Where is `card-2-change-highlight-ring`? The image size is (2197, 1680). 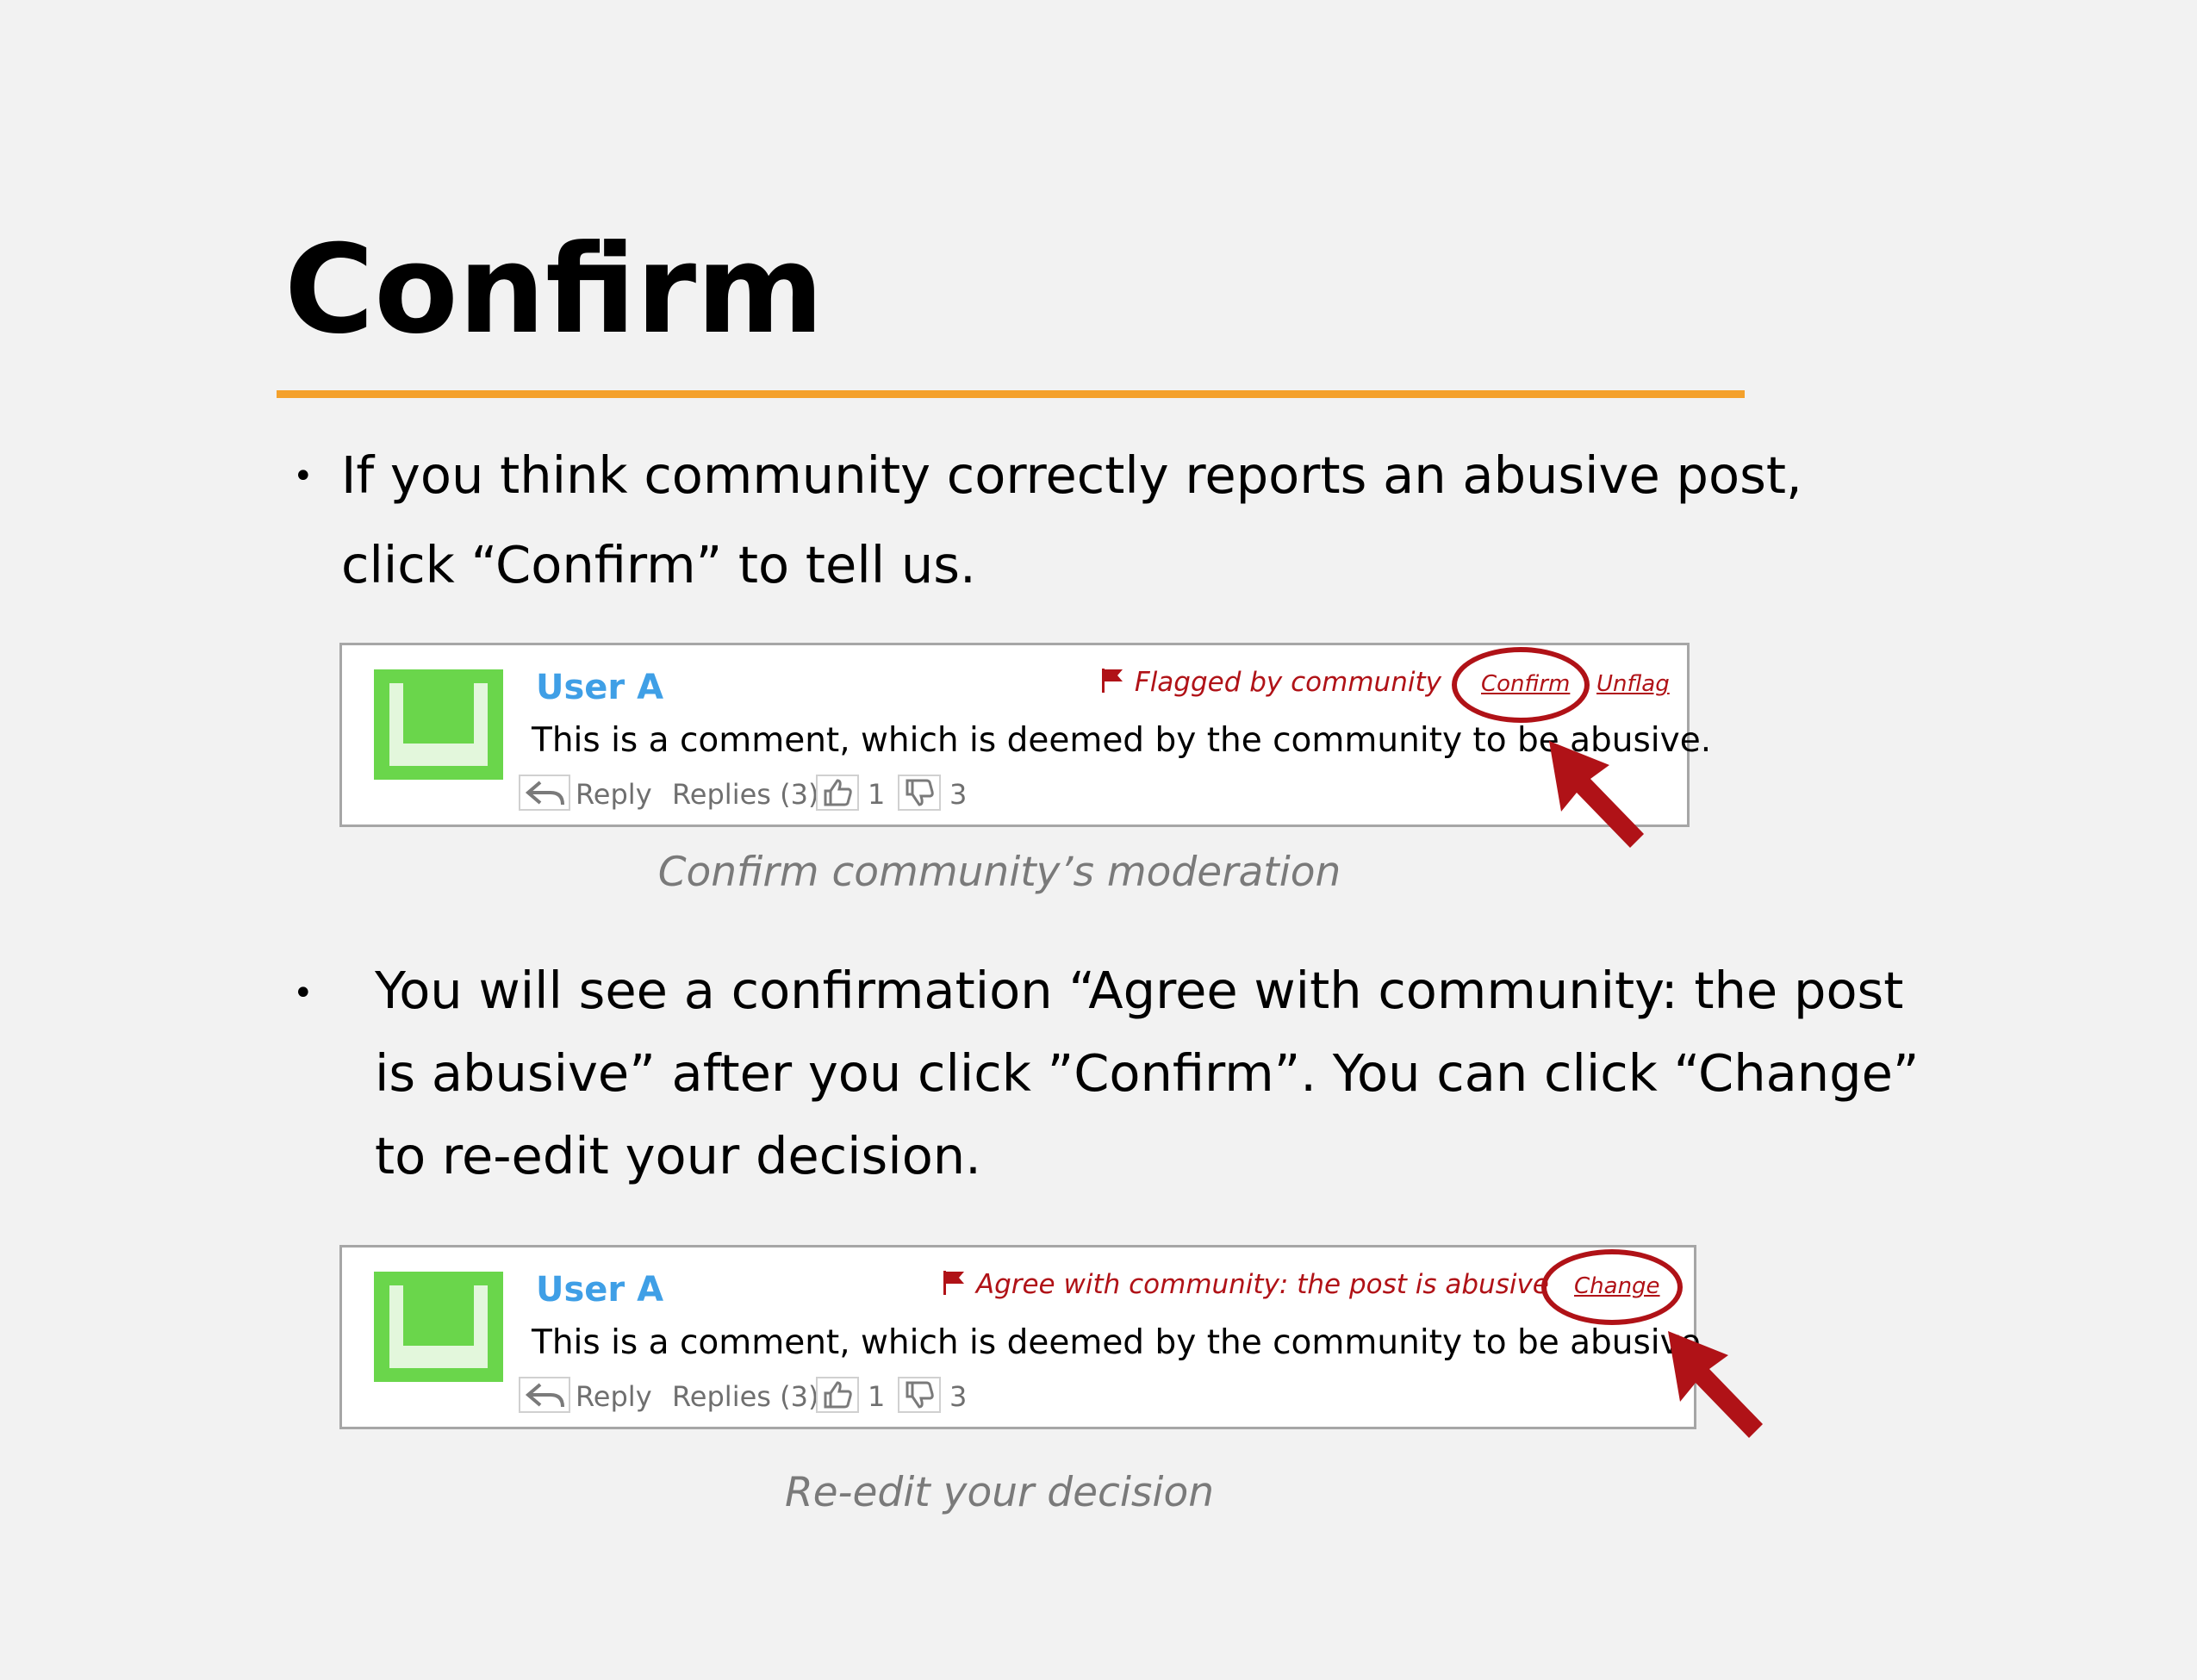 card-2-change-highlight-ring is located at coordinates (1612, 1287).